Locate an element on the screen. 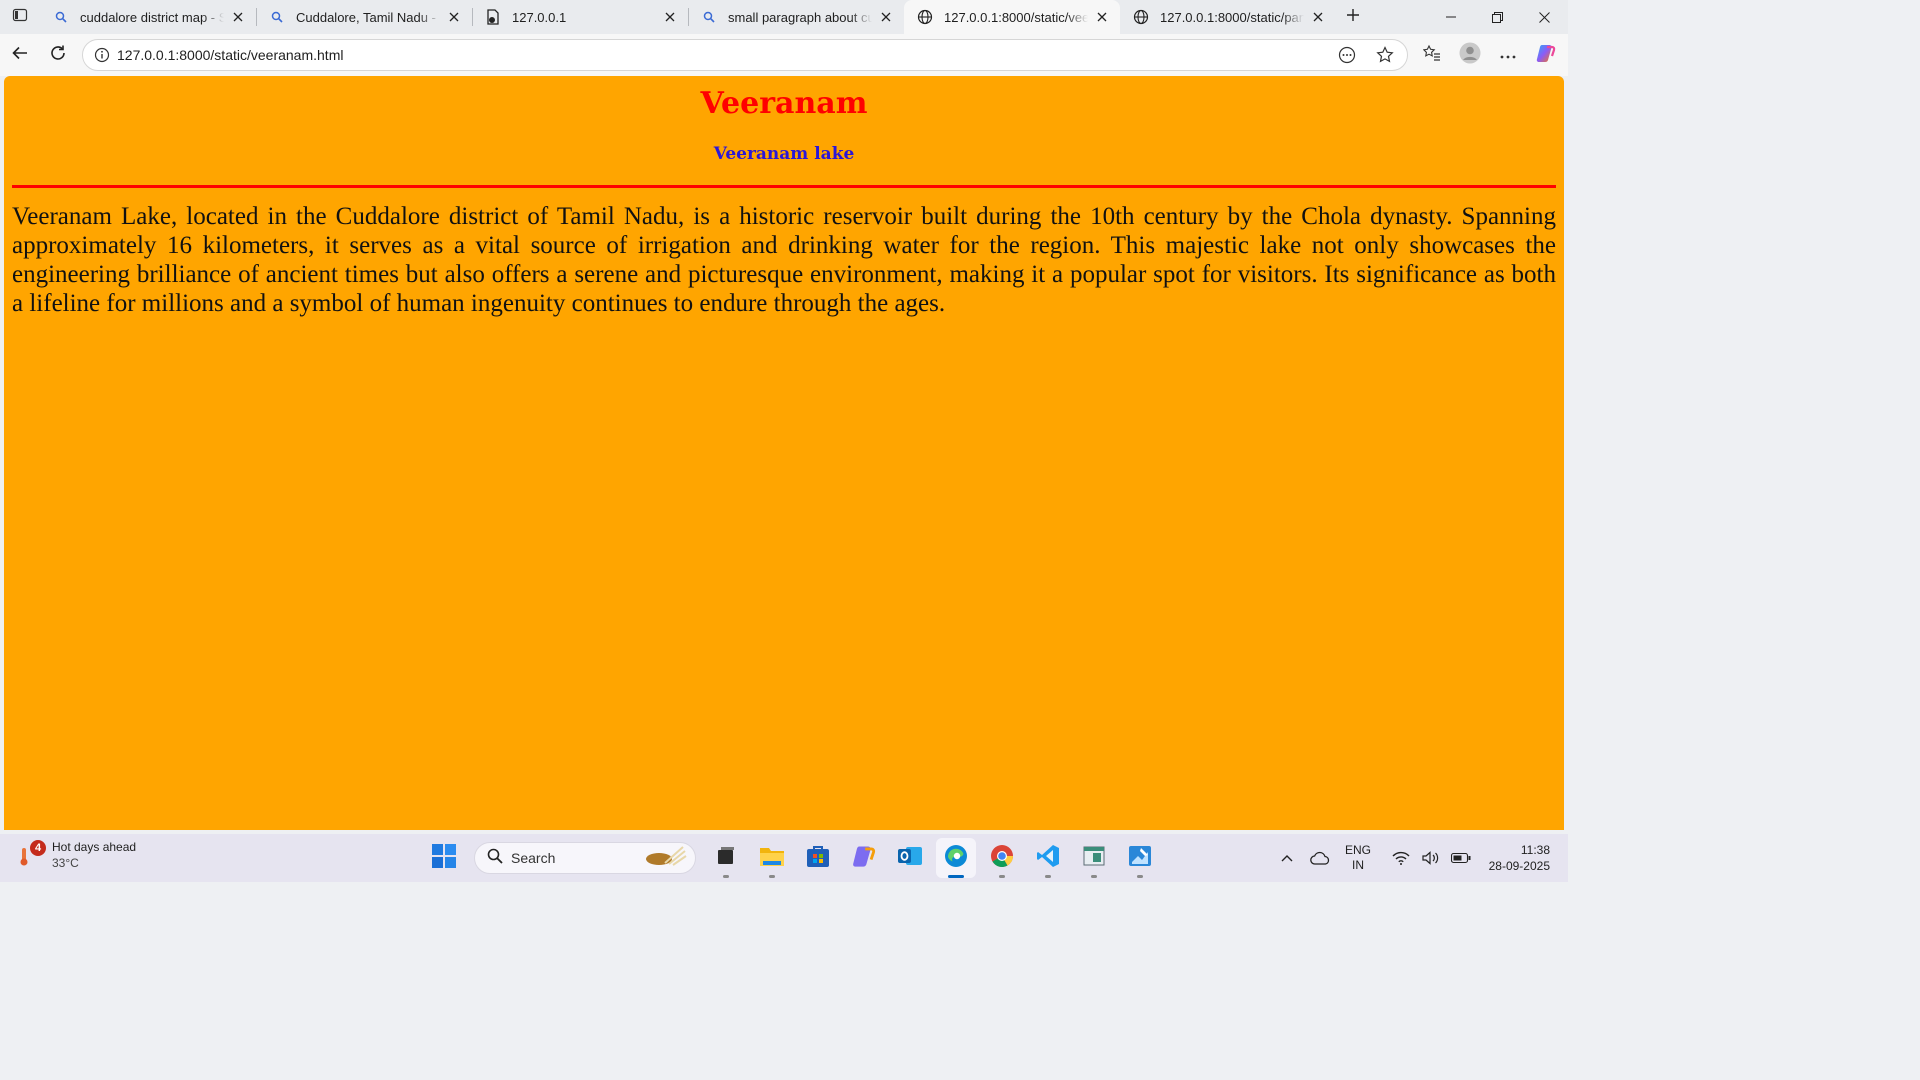 This screenshot has height=1080, width=1920. favorites-button is located at coordinates (1432, 55).